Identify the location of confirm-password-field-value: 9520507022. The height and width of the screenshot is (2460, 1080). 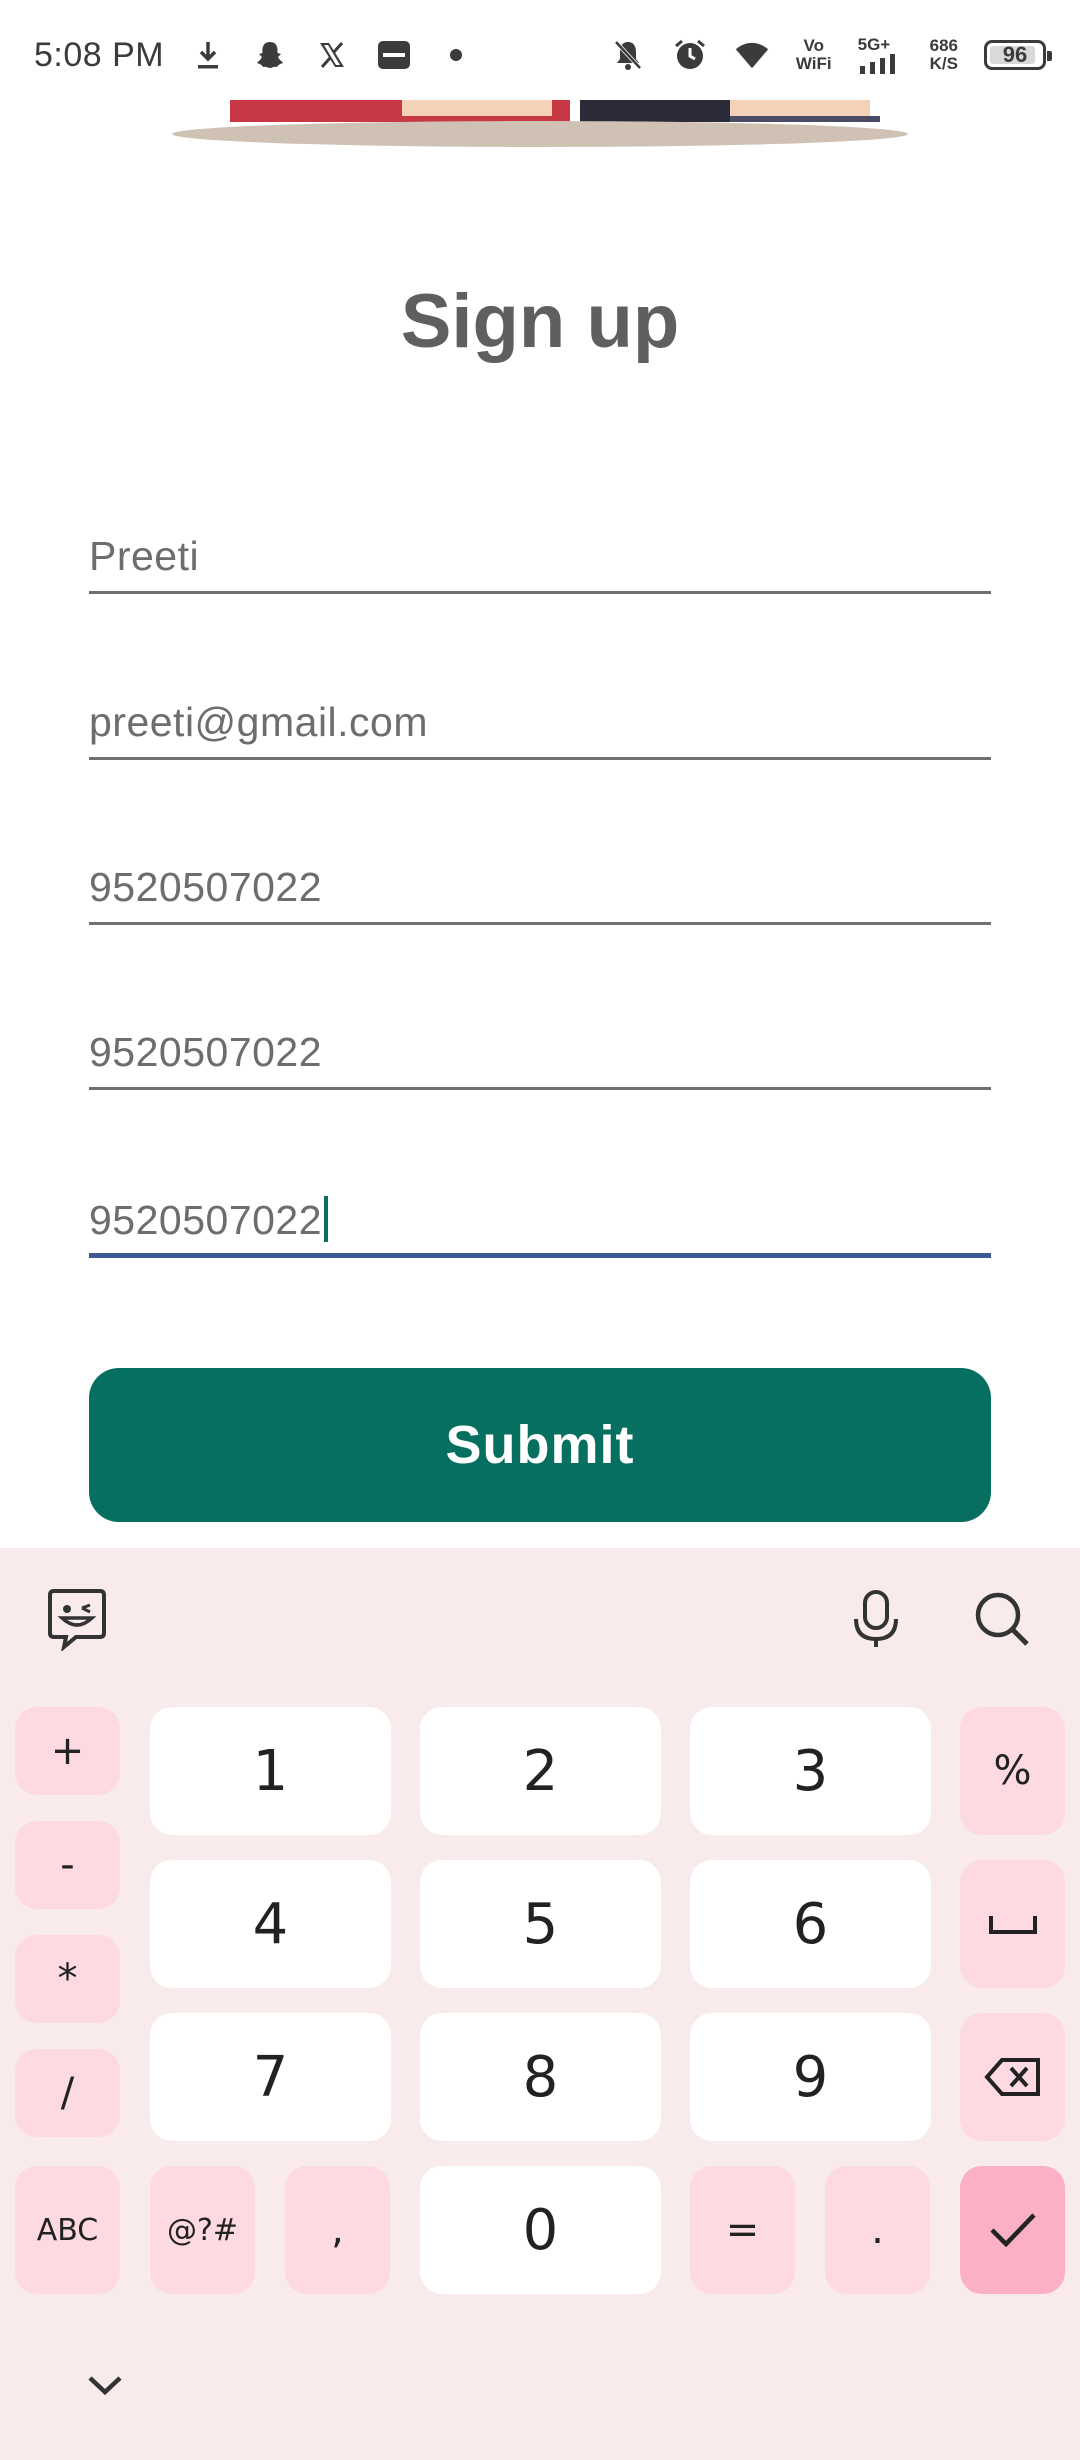
(209, 1220).